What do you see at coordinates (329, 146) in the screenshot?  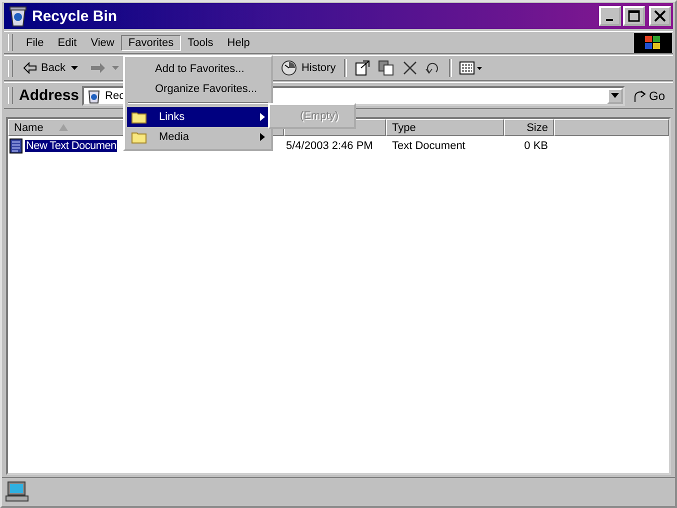 I see `table-cell-text: 5/4/2003 2:46 PM` at bounding box center [329, 146].